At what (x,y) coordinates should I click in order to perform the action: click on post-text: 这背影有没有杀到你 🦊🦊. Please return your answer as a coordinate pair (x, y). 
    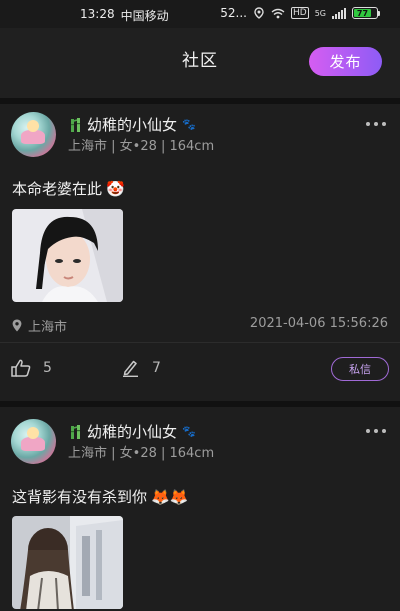
    Looking at the image, I should click on (100, 496).